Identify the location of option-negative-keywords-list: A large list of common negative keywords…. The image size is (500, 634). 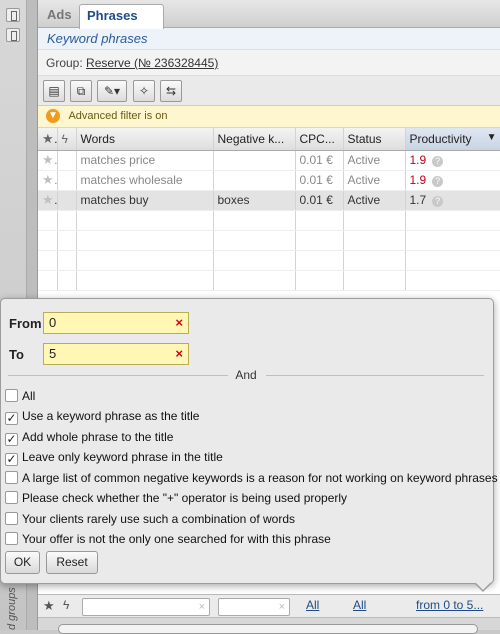
(251, 480).